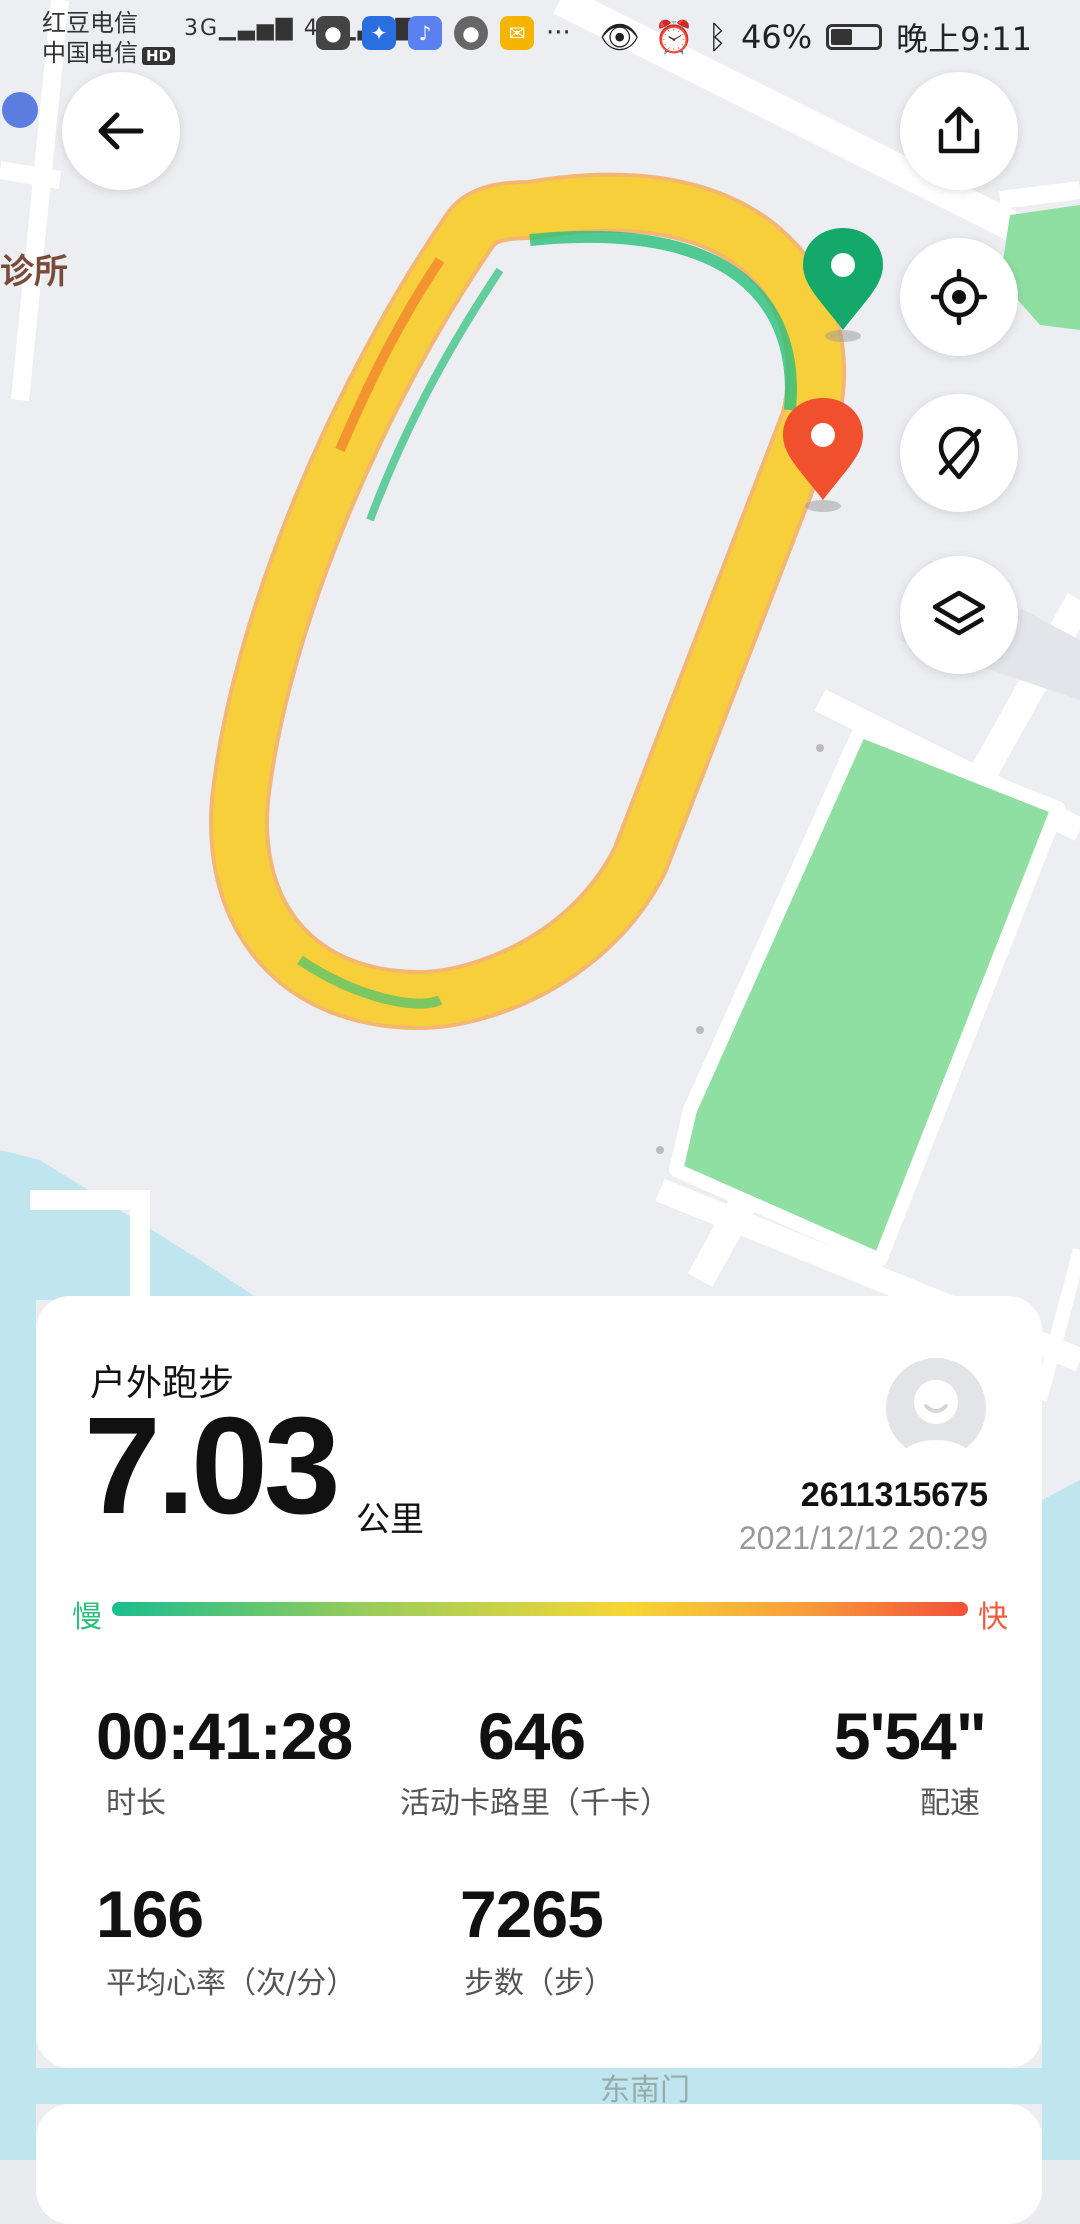 This screenshot has width=1080, height=2224. I want to click on alarm-icon: ⏰, so click(673, 37).